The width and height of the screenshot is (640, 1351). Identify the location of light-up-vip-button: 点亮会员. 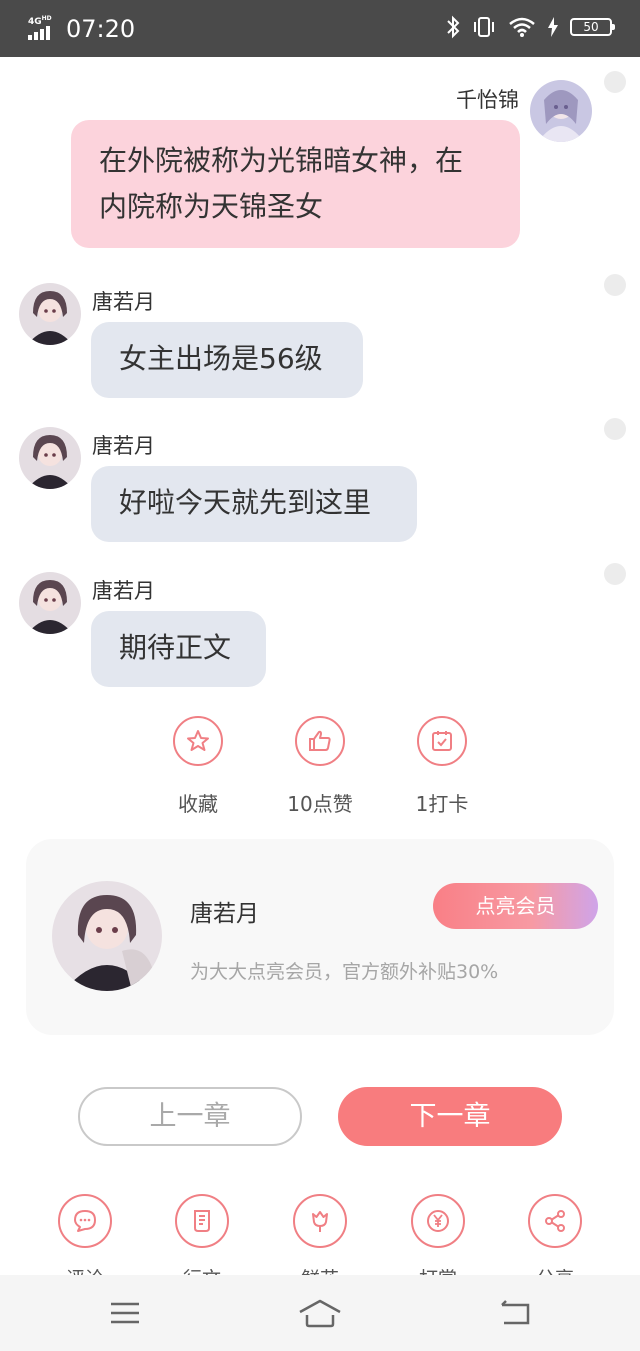
(515, 906).